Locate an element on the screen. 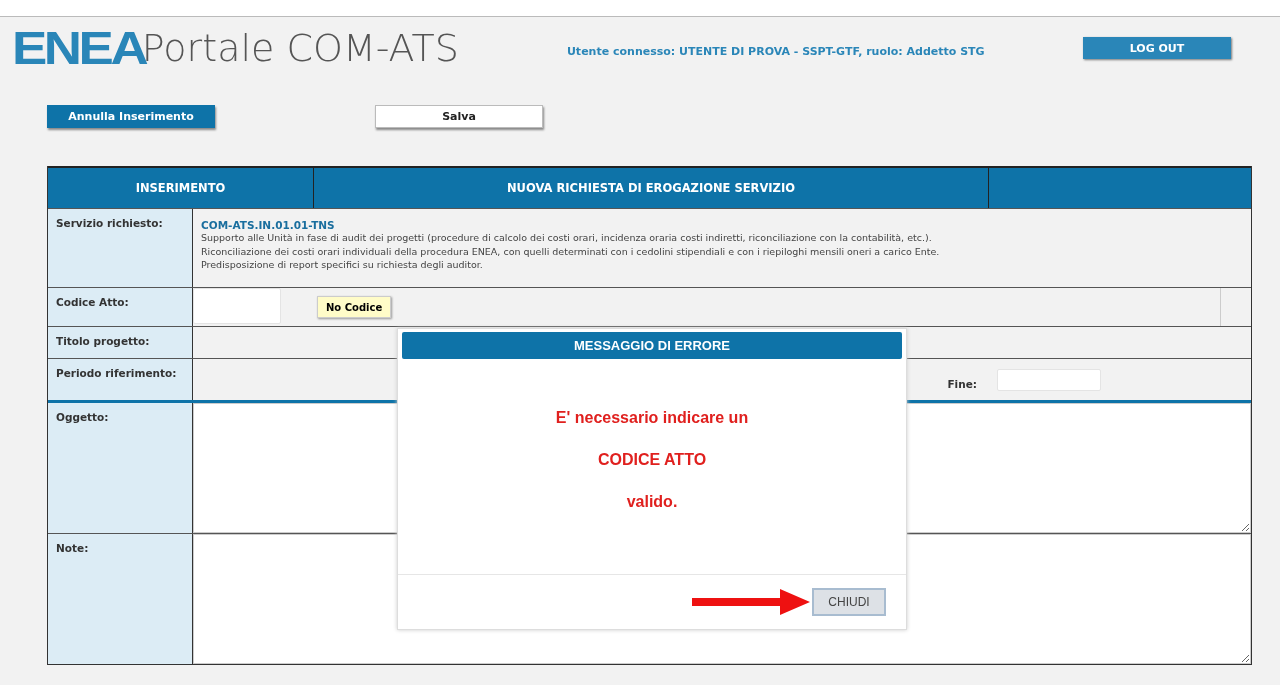  row-label: Titolo progetto: is located at coordinates (120, 342).